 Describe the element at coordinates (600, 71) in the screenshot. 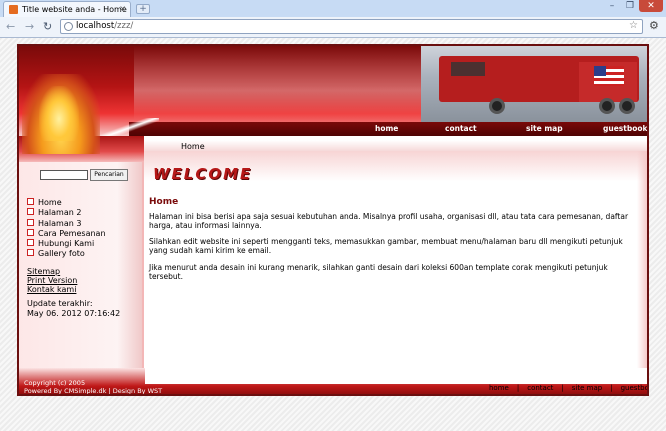

I see `flag-canton` at that location.